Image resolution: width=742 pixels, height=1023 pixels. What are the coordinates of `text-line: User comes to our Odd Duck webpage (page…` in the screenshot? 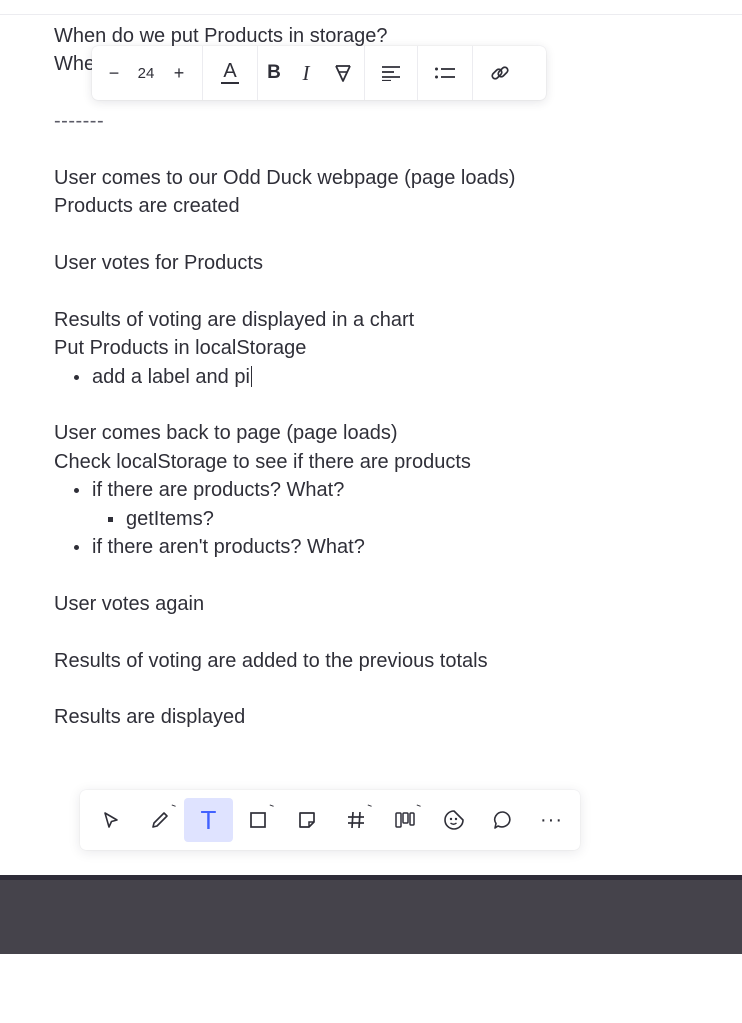 It's located at (374, 178).